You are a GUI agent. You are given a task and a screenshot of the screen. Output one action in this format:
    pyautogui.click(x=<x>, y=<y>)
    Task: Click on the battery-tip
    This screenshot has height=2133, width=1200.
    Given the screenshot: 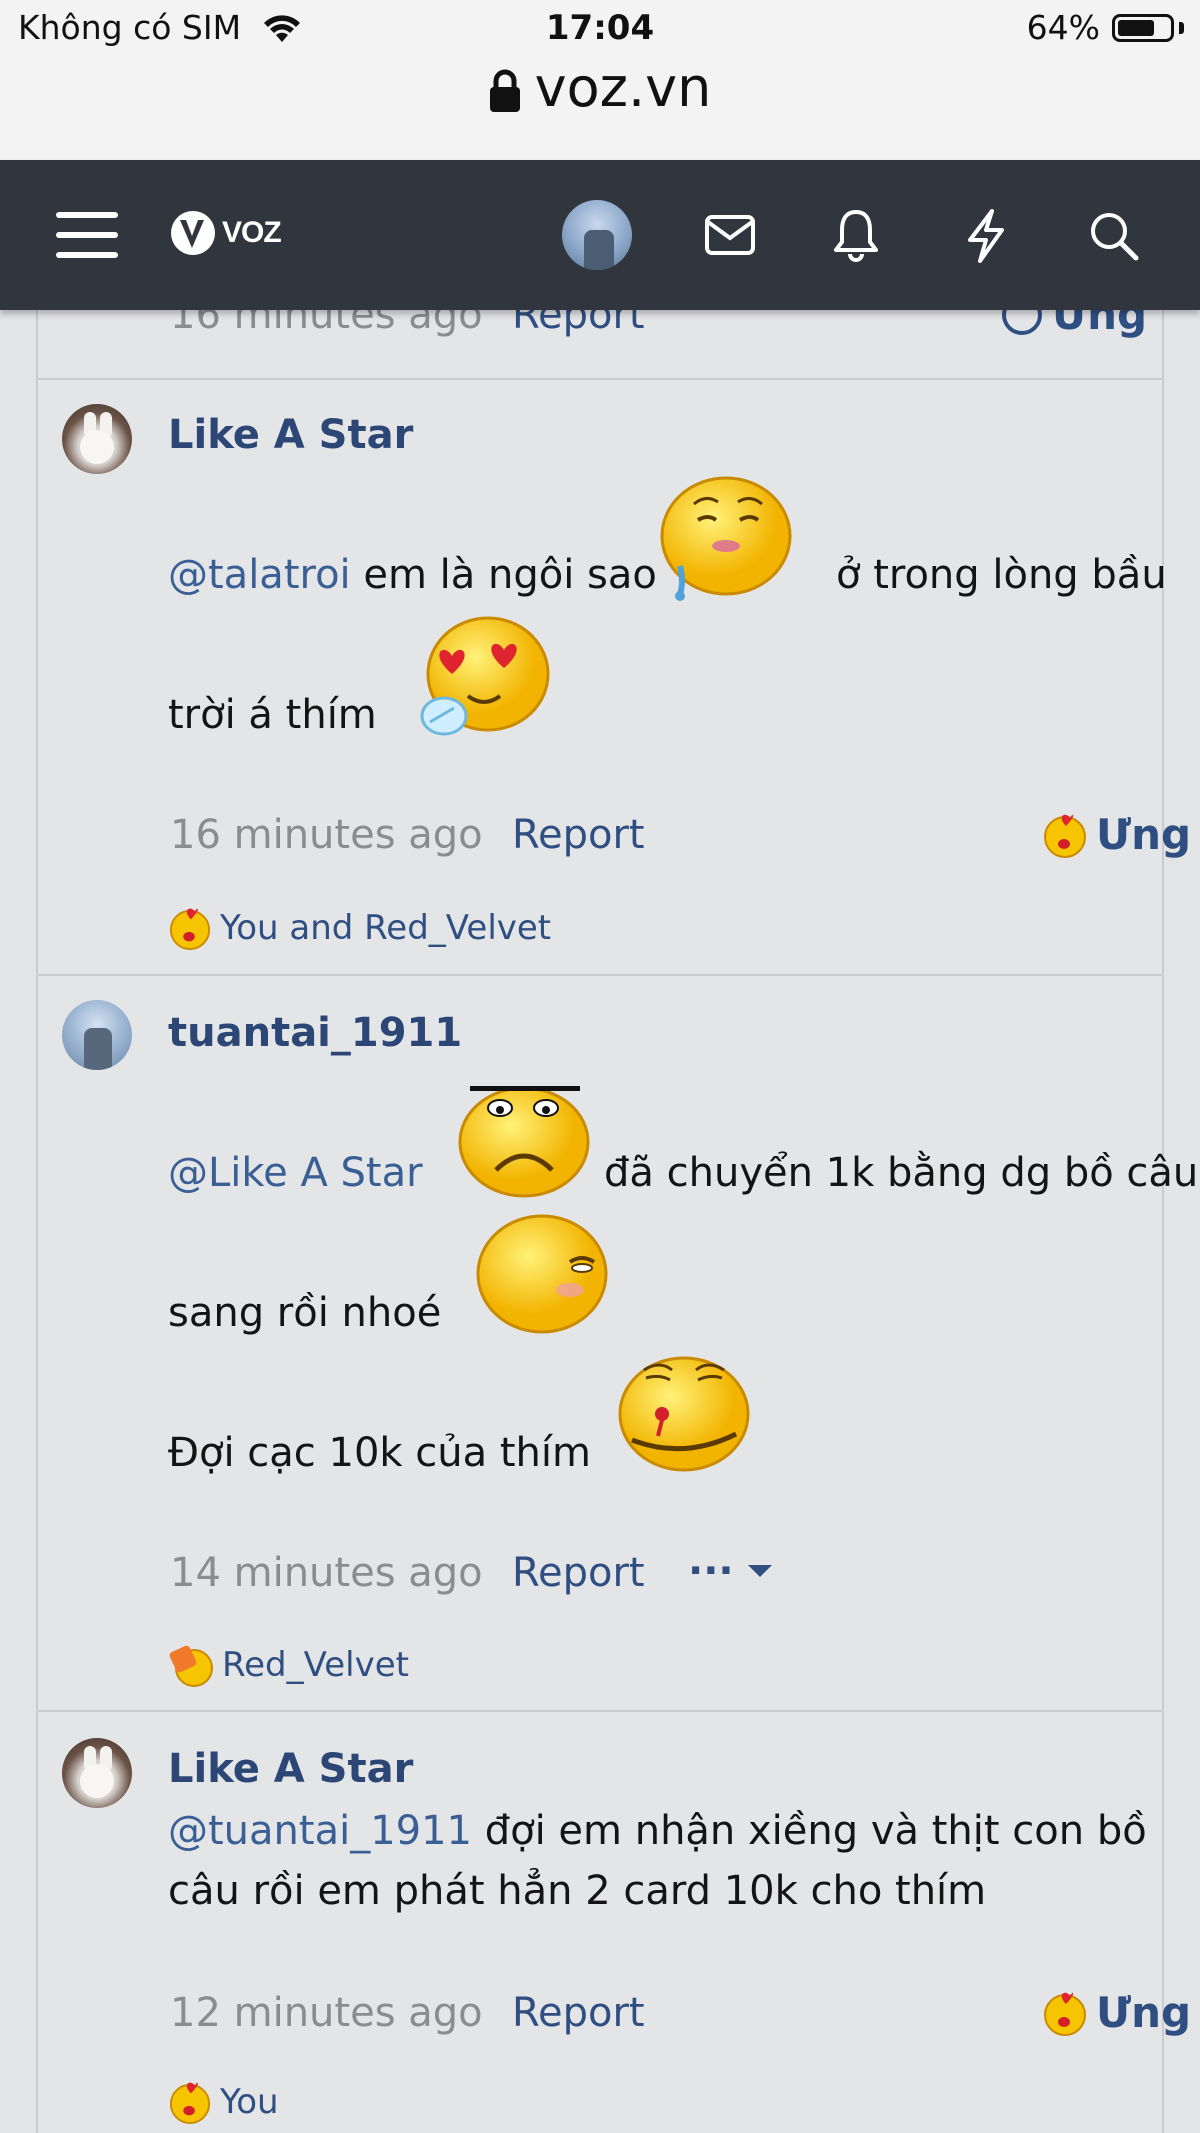 What is the action you would take?
    pyautogui.click(x=1181, y=28)
    